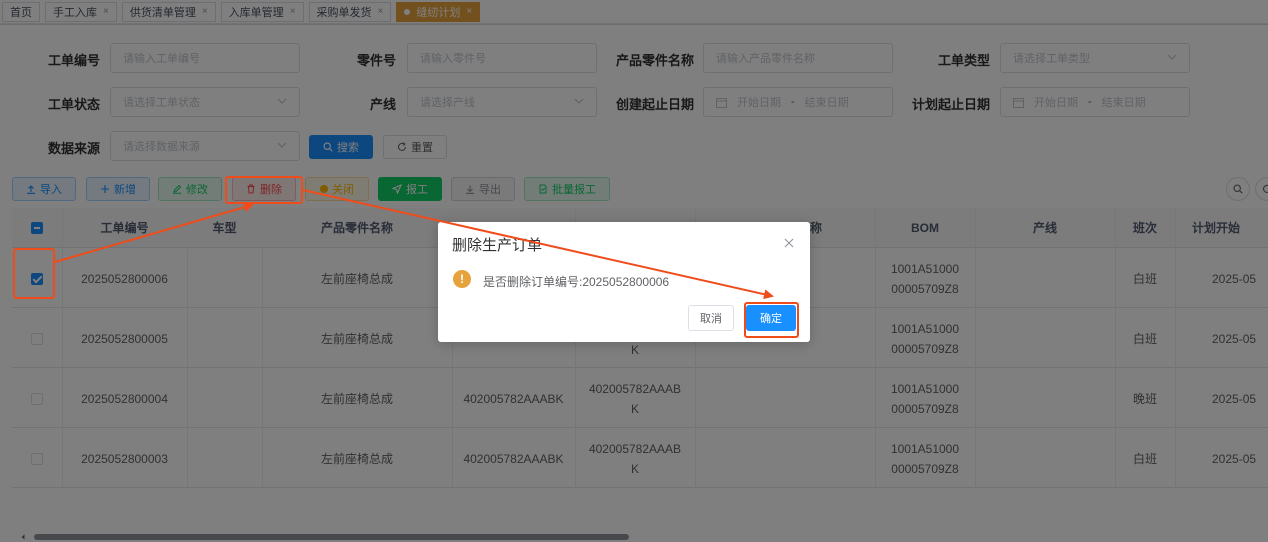  I want to click on highlight-confirm-button, so click(771, 320).